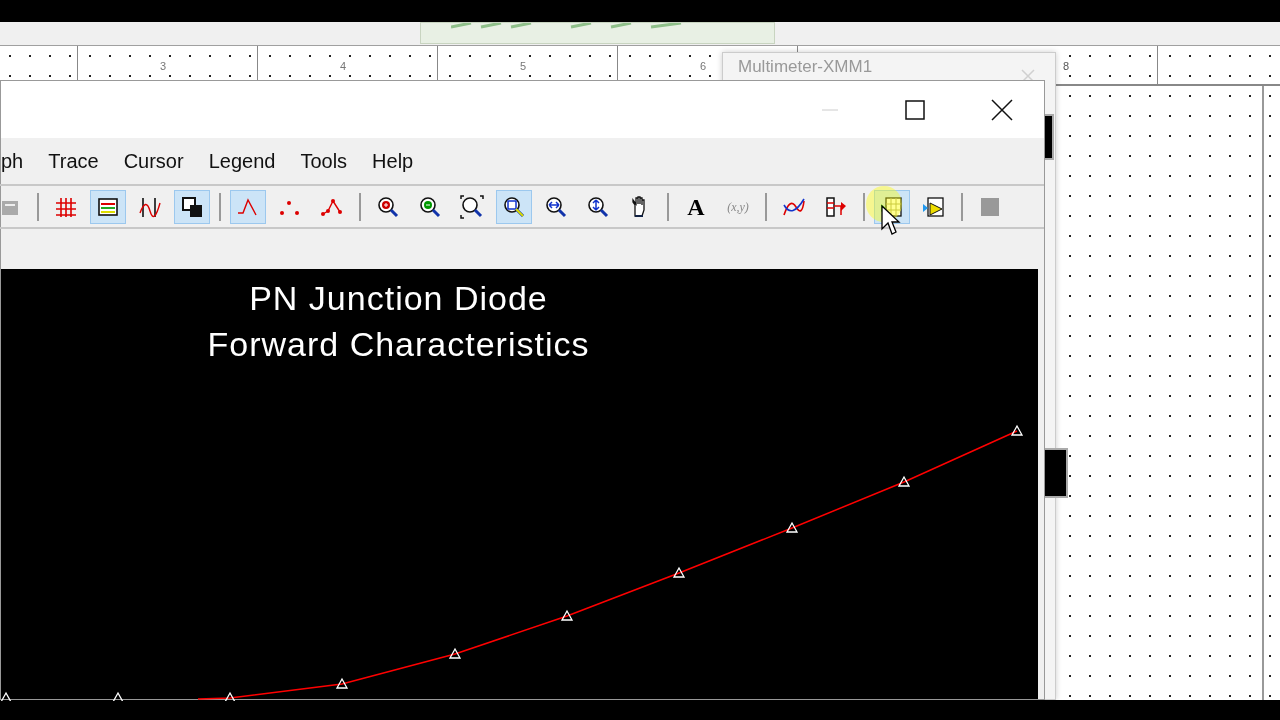 This screenshot has width=1280, height=720. I want to click on menu-item: ph, so click(12, 161).